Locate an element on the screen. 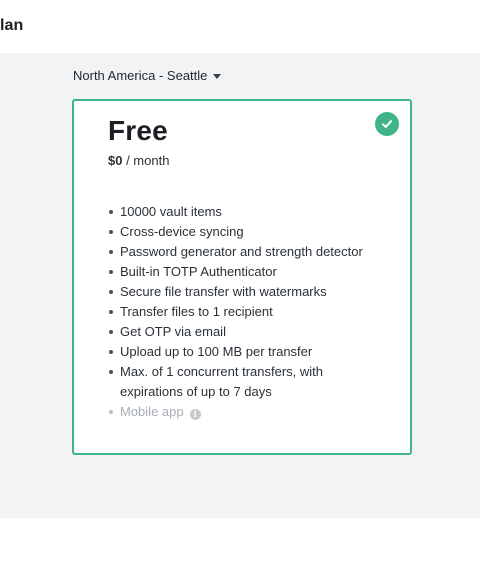  feature-item-label: Mobile app is located at coordinates (152, 411).